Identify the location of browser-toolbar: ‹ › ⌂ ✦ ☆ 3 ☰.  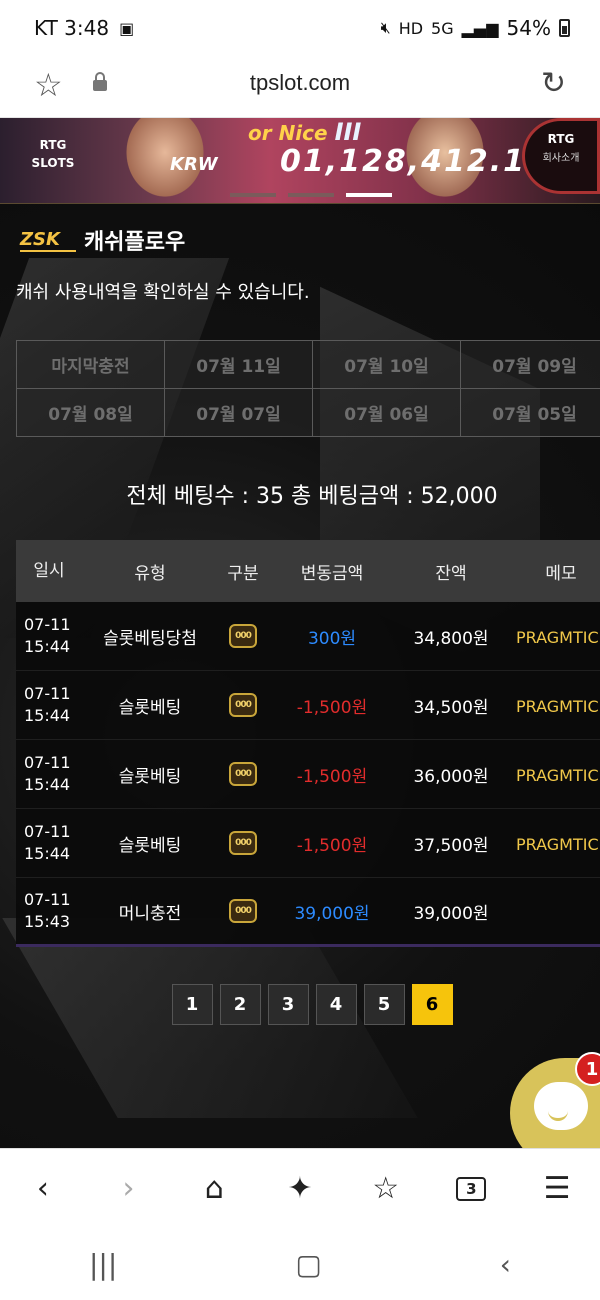
(300, 1188).